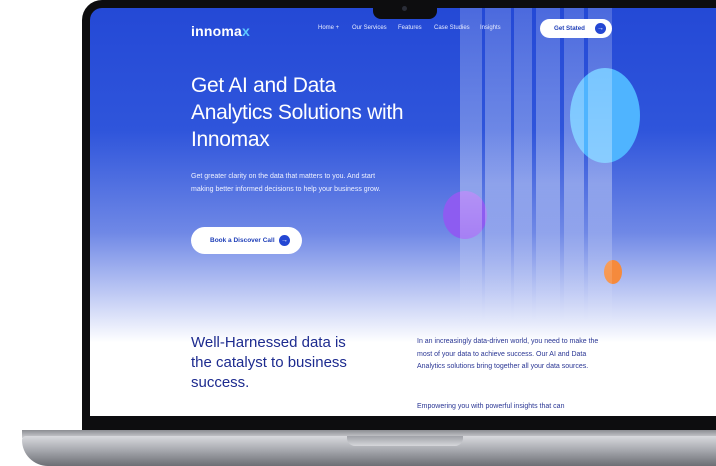 The image size is (716, 466). What do you see at coordinates (369, 28) in the screenshot?
I see `nav-item-our-services: Our Services` at bounding box center [369, 28].